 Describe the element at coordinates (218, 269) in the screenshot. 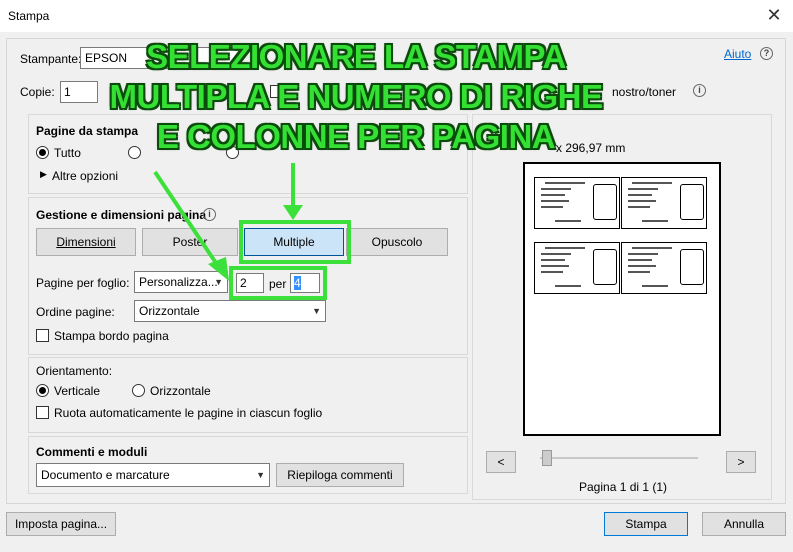

I see `arrow-diagonal-head` at that location.